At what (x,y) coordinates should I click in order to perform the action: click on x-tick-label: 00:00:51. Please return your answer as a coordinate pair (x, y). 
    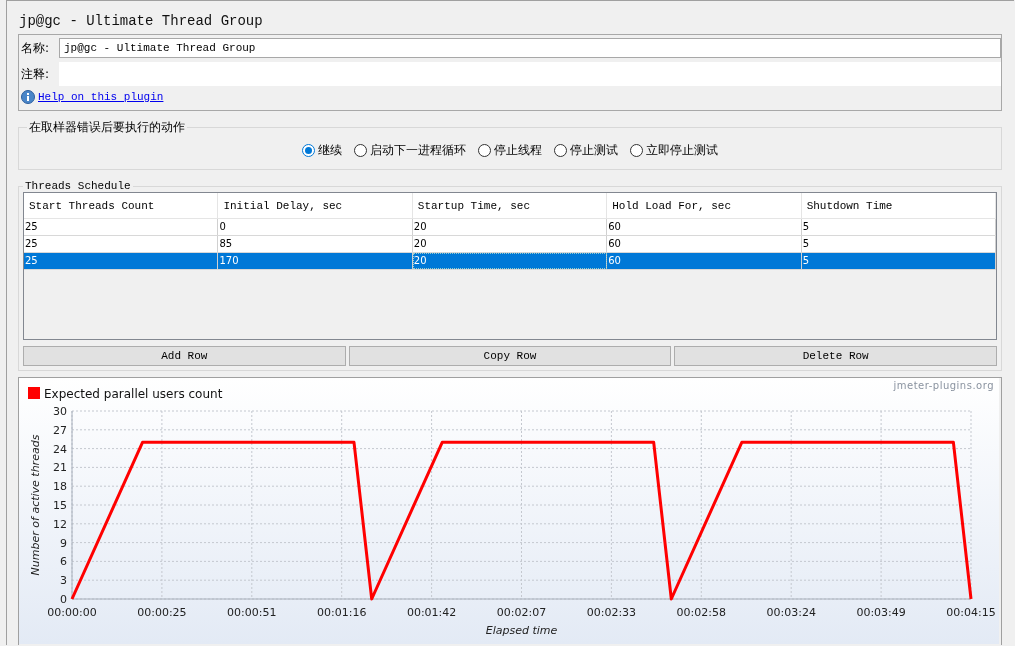
    Looking at the image, I should click on (252, 612).